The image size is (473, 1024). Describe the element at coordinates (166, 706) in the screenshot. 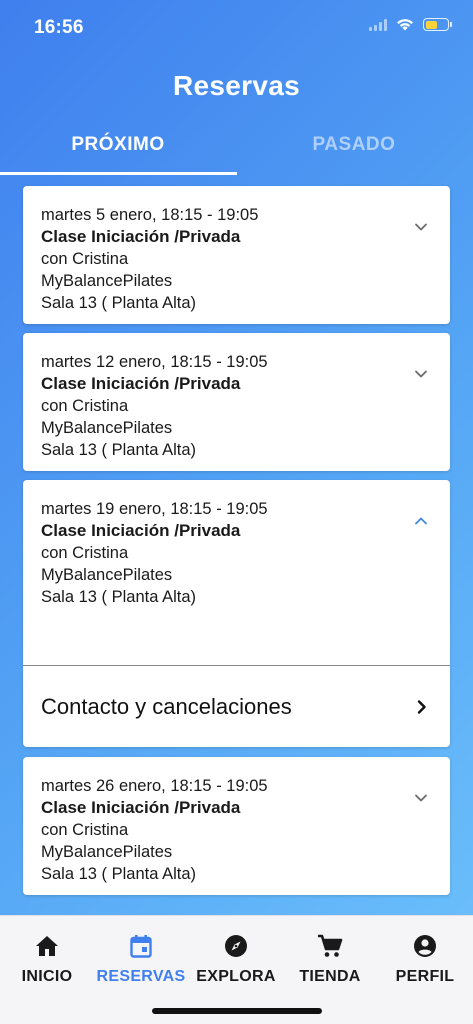

I see `contact-cancellations-label: Contacto y cancelaciones` at that location.